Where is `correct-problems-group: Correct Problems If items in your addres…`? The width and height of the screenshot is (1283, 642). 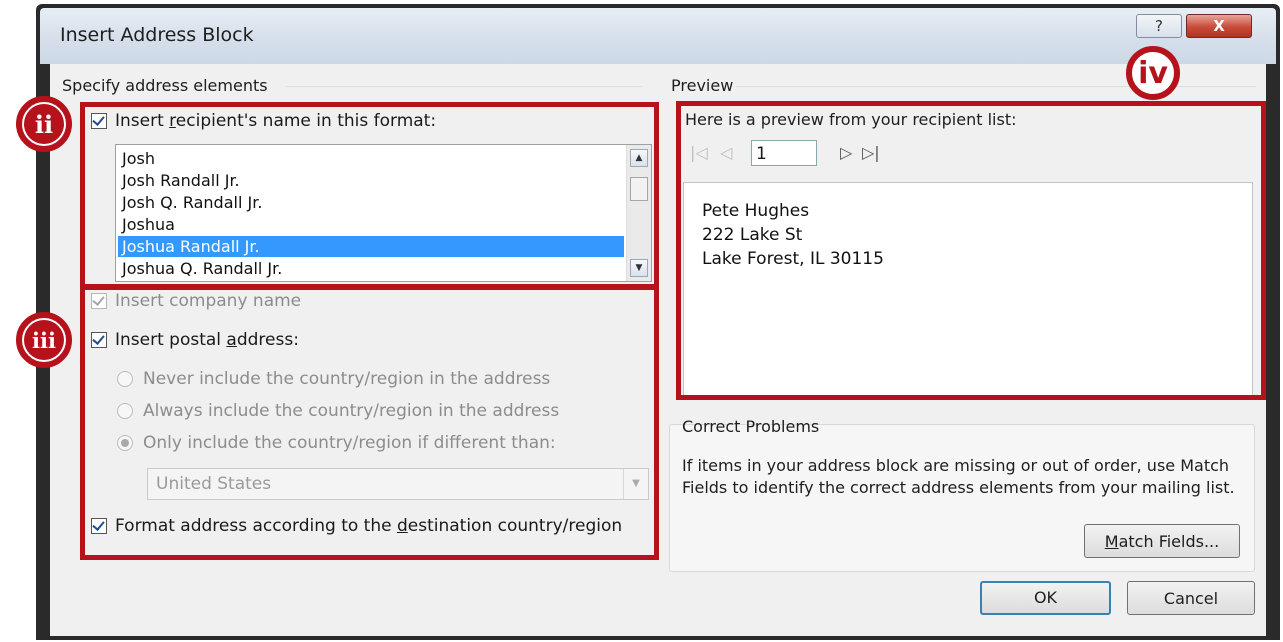
correct-problems-group: Correct Problems If items in your addres… is located at coordinates (962, 494).